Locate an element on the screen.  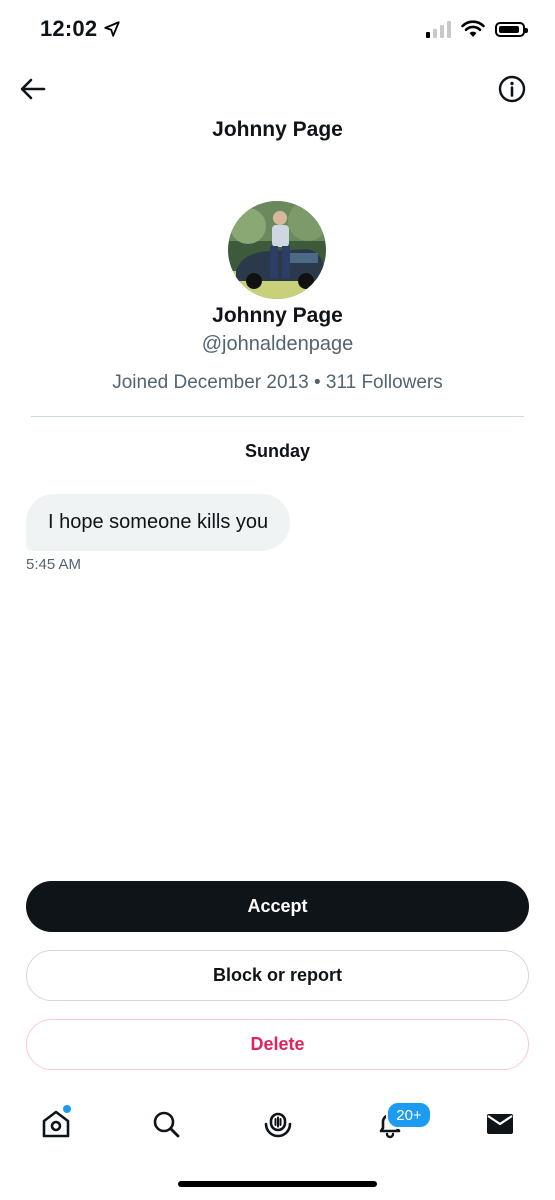
status-bar-indicators is located at coordinates (477, 29).